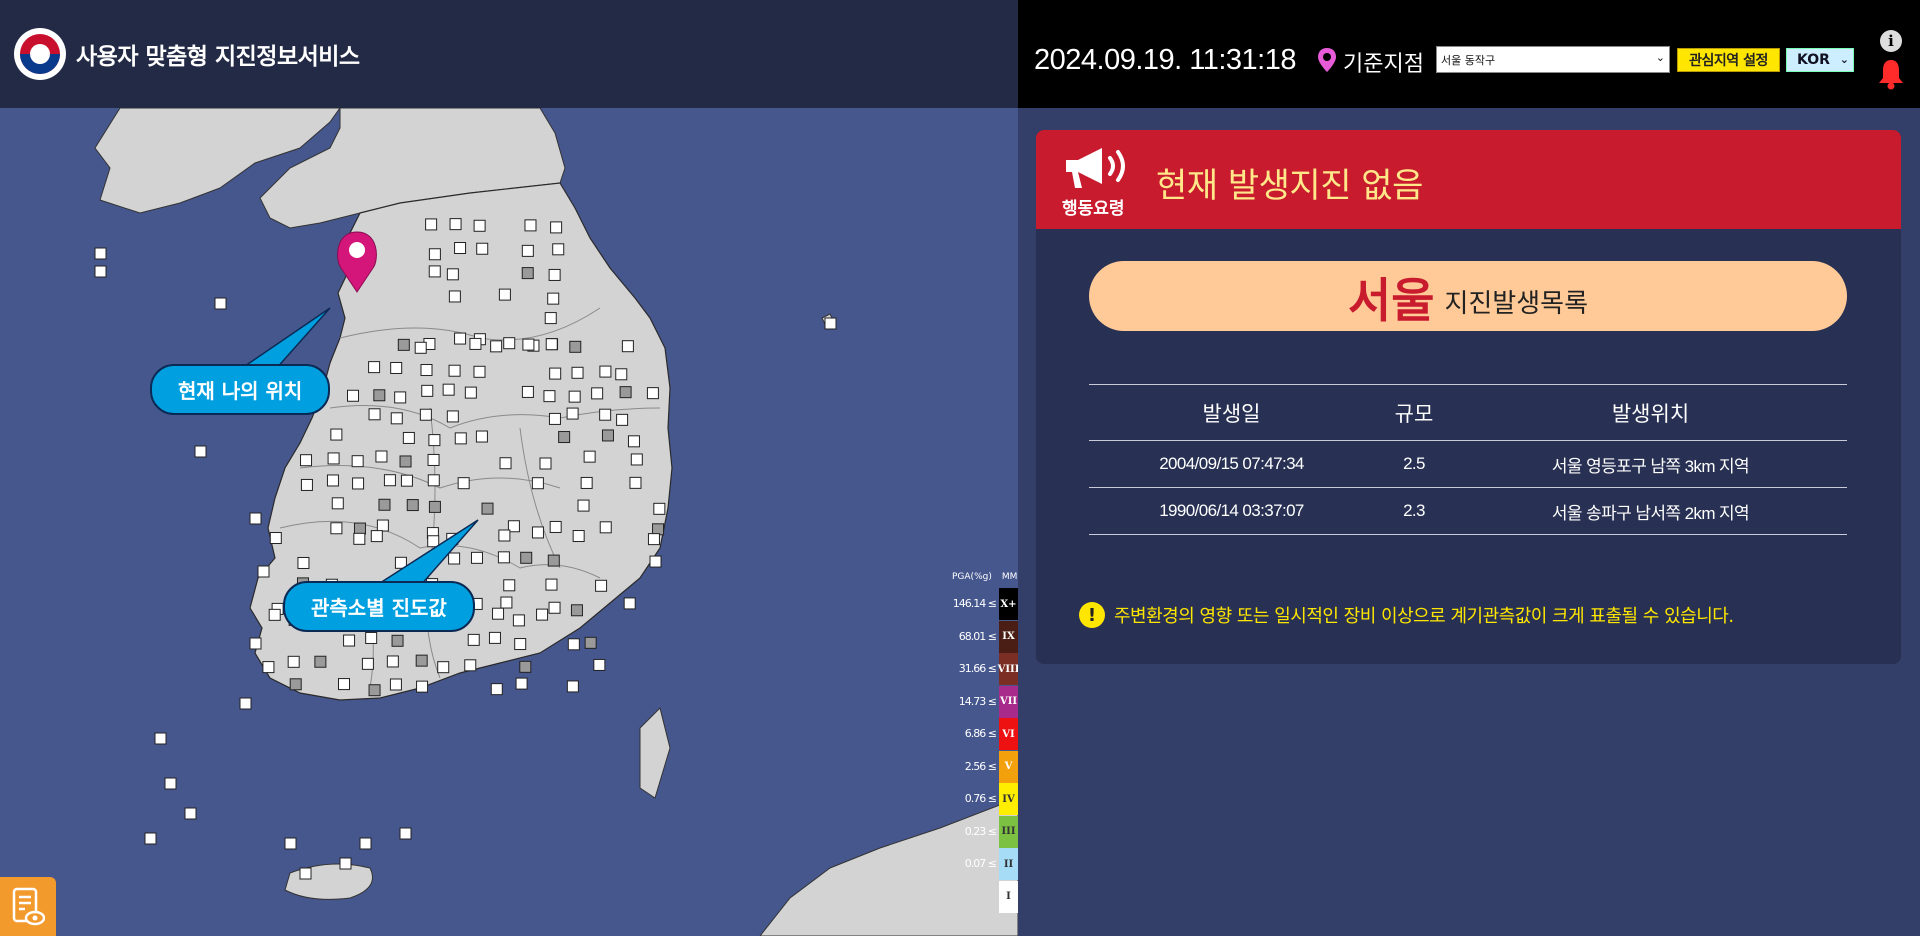 This screenshot has height=936, width=1920. What do you see at coordinates (1553, 59) in the screenshot?
I see `base-location-select: 서울 동작구 ⌄` at bounding box center [1553, 59].